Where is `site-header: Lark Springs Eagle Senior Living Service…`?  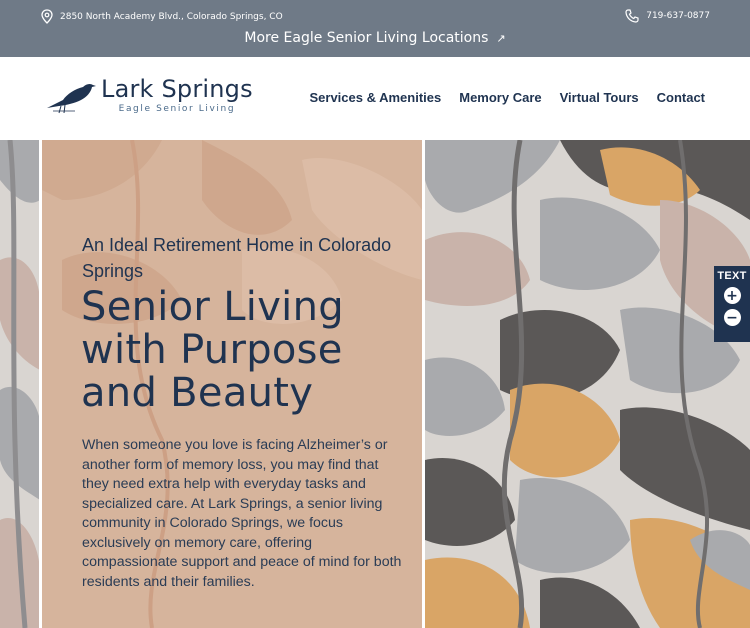 site-header: Lark Springs Eagle Senior Living Service… is located at coordinates (375, 98).